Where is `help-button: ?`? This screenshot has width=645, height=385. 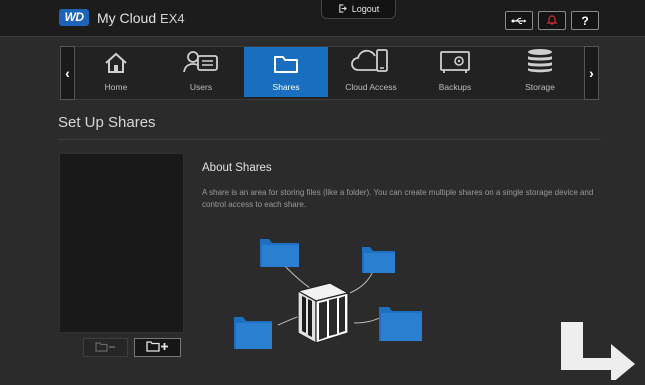 help-button: ? is located at coordinates (585, 20).